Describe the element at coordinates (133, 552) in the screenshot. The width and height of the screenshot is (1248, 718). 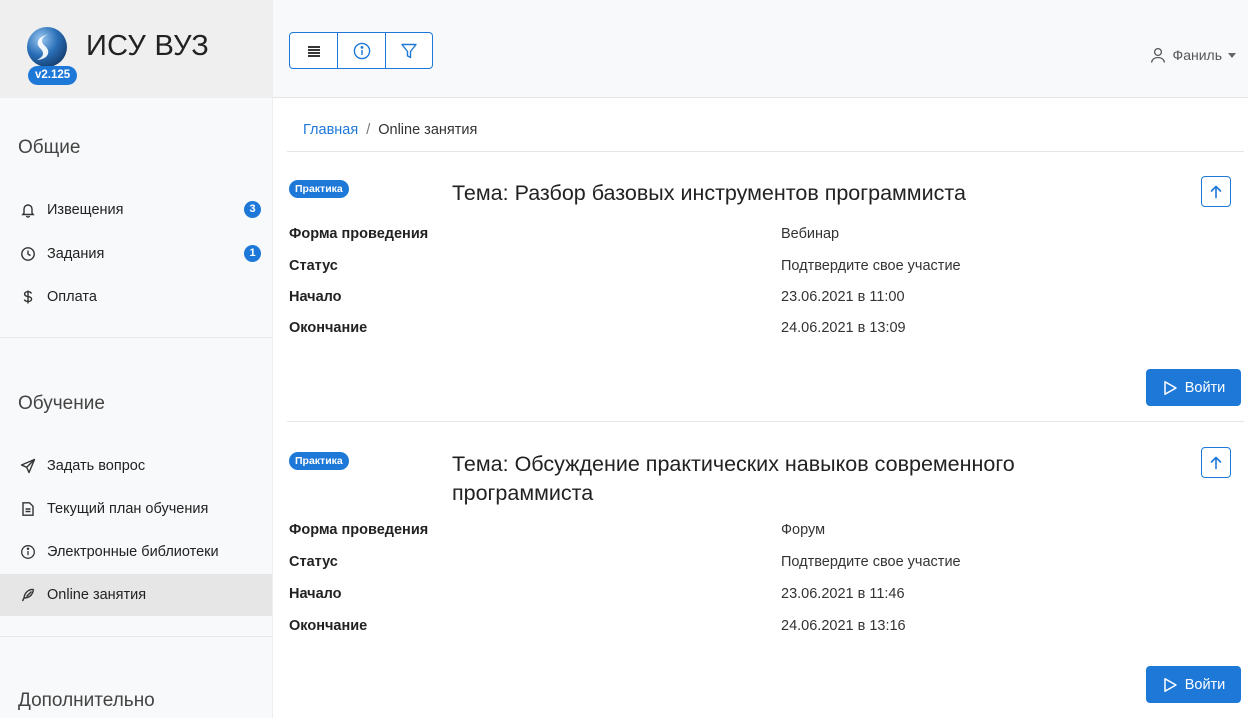
I see `sidebar-item-label: Электронные библиотеки` at that location.